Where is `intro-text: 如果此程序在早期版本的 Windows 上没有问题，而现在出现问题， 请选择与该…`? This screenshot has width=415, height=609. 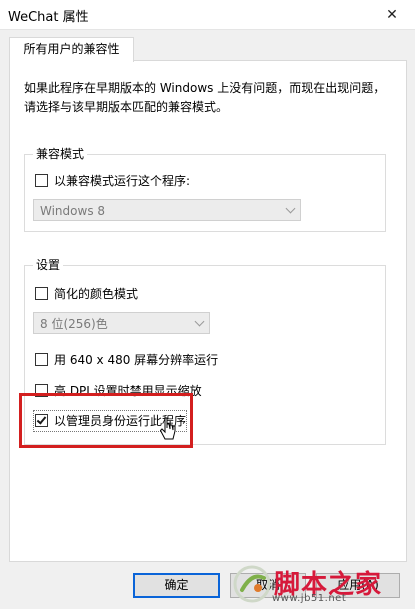 intro-text: 如果此程序在早期版本的 Windows 上没有问题，而现在出现问题， 请选择与该… is located at coordinates (209, 98).